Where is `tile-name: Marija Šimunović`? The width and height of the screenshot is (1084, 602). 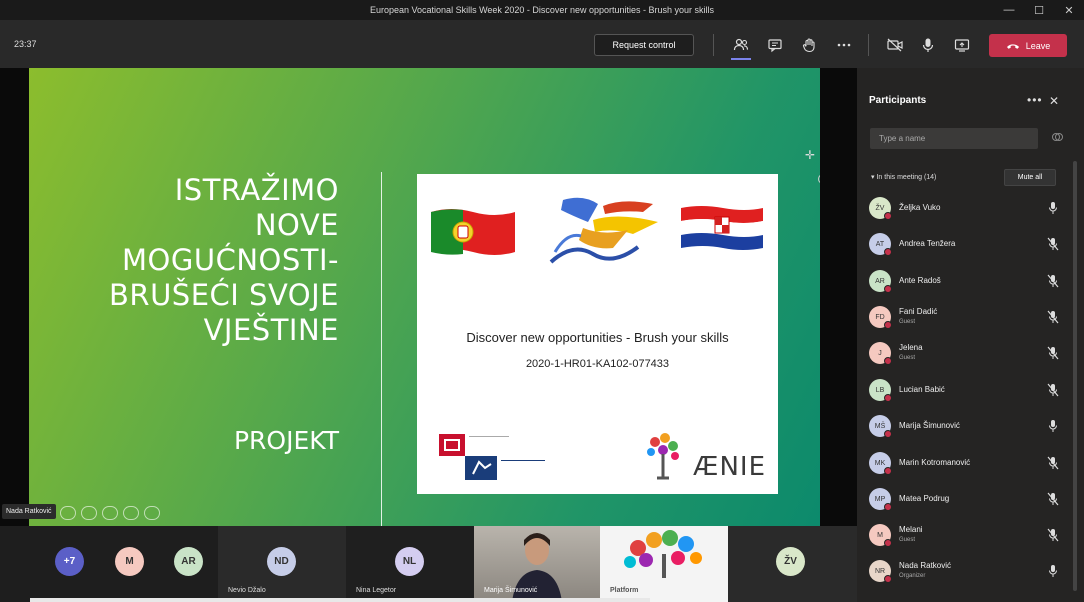
tile-name: Marija Šimunović is located at coordinates (511, 590).